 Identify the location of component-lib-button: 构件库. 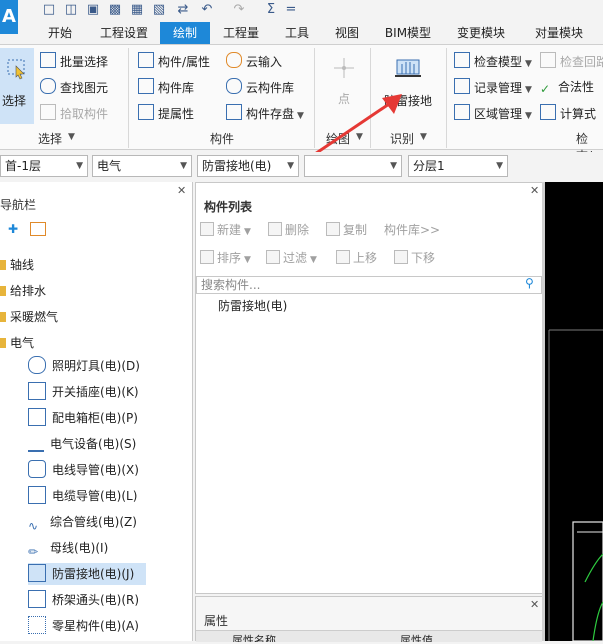
(166, 87).